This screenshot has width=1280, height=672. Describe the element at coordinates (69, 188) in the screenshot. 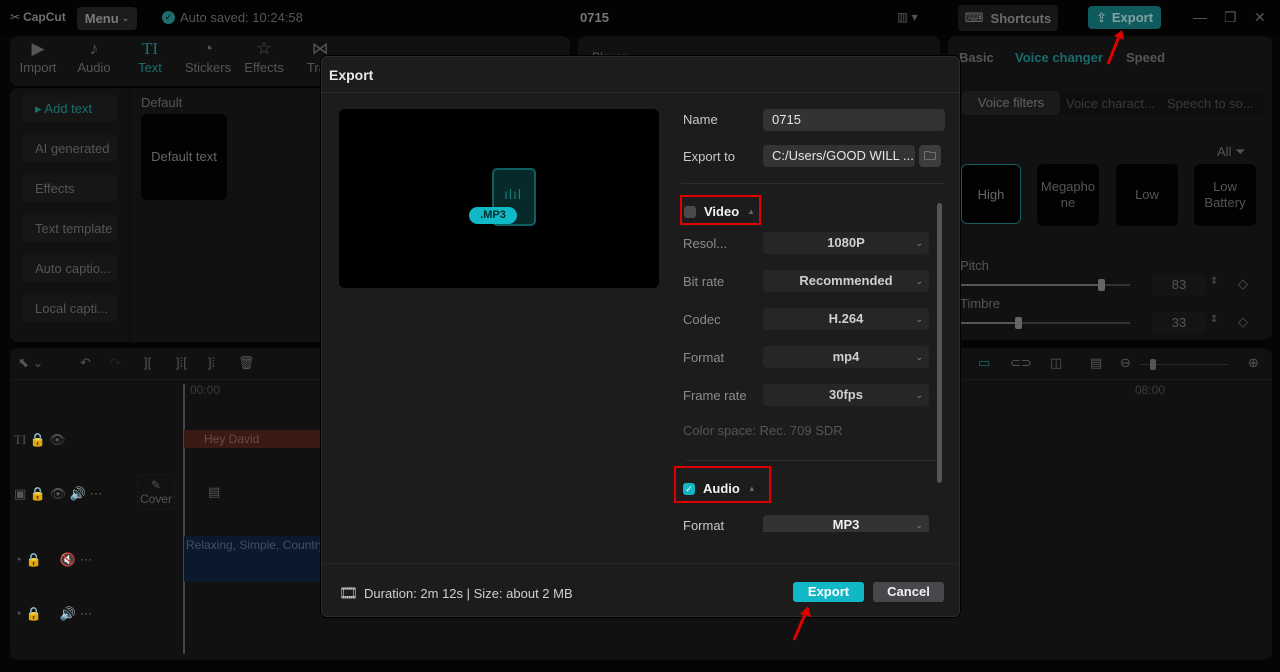

I see `nav-effects: Effects` at that location.